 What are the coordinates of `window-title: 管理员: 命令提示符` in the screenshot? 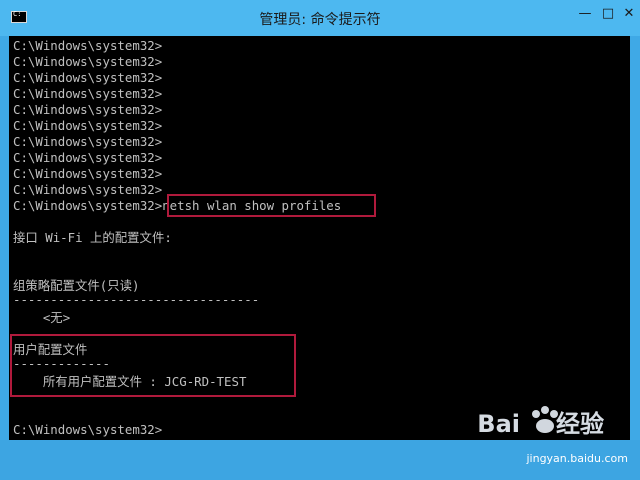 It's located at (320, 20).